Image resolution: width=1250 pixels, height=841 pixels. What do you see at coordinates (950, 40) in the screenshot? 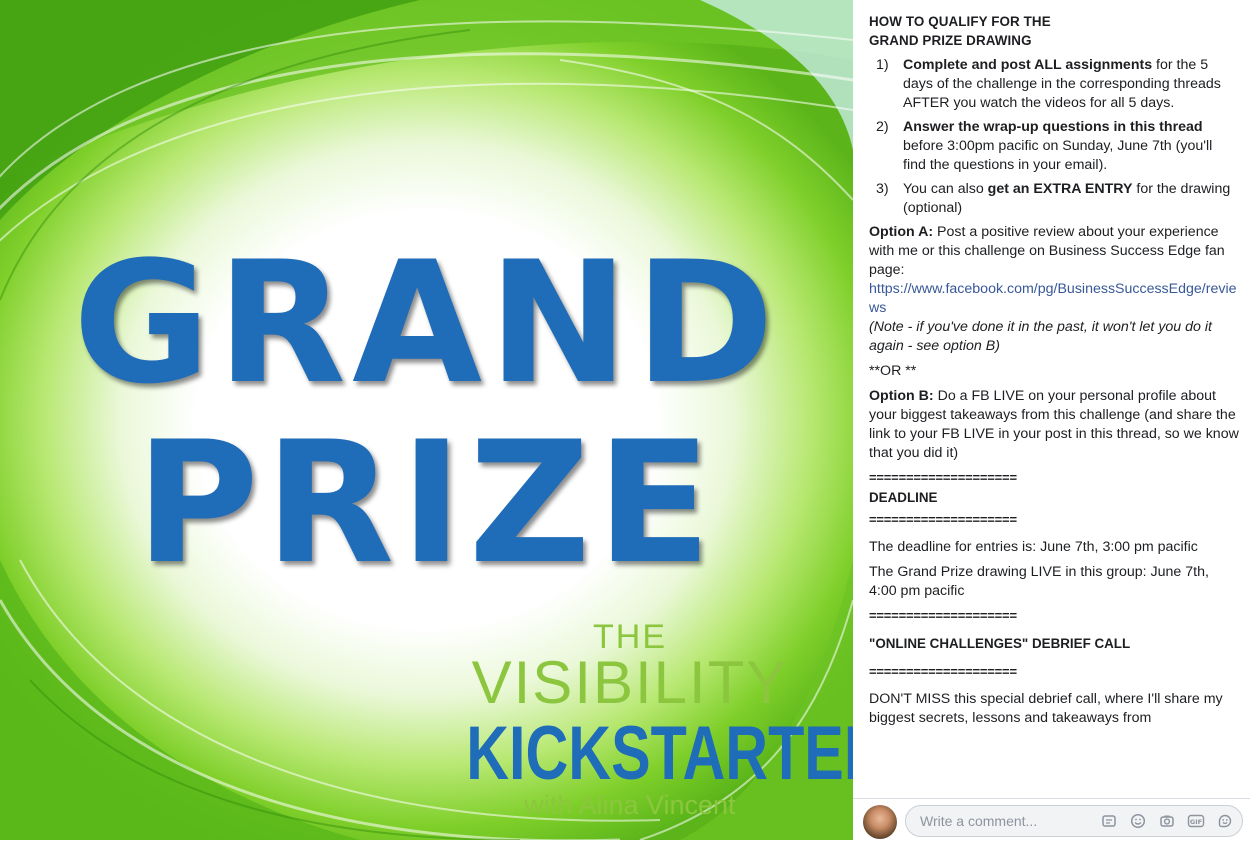
I see `qualify-heading-line2: GRAND PRIZE DRAWING` at bounding box center [950, 40].